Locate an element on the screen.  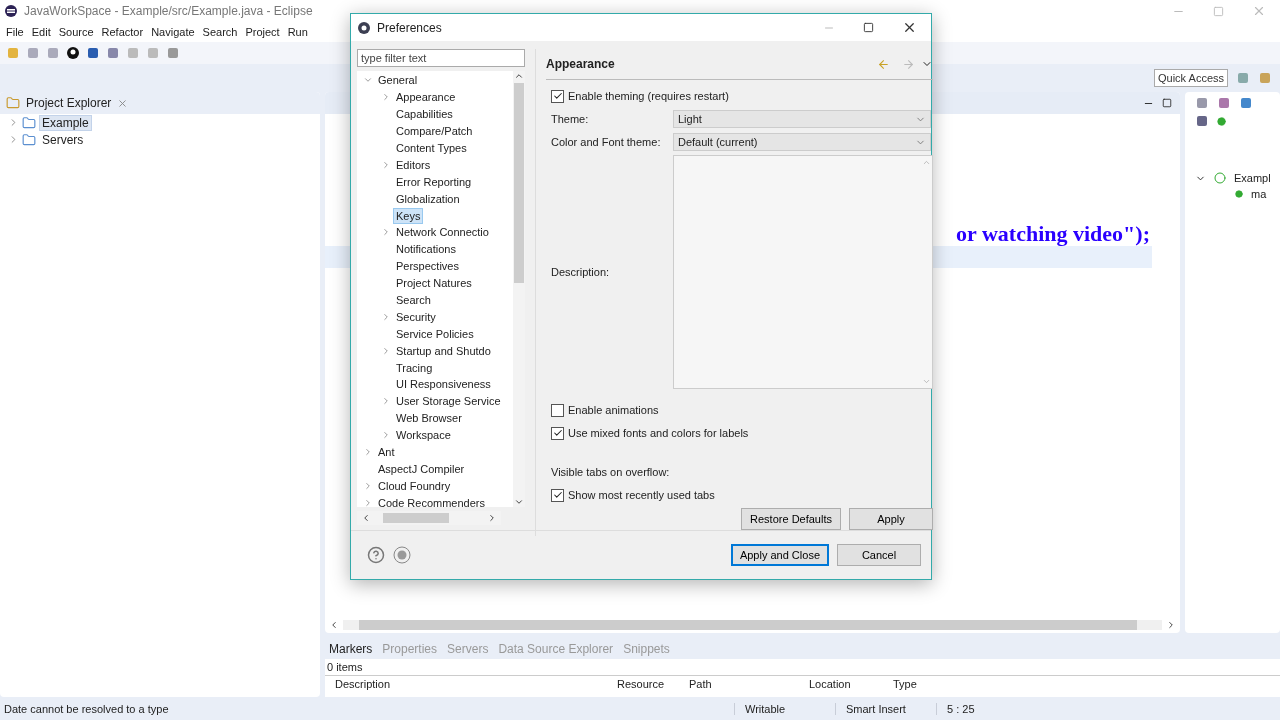
tree-item: Capabilities is located at coordinates (424, 114).